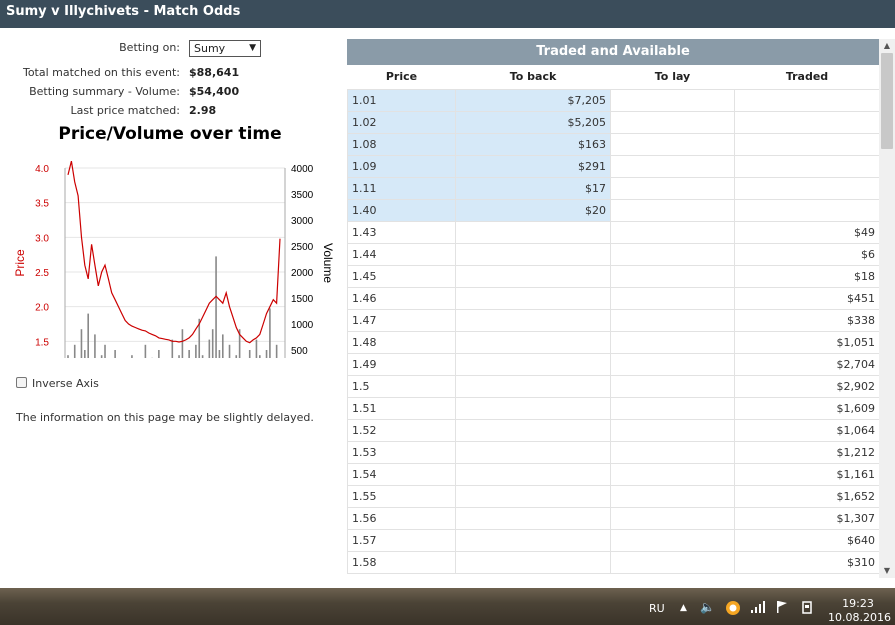  What do you see at coordinates (101, 72) in the screenshot?
I see `total-matched-label: Total matched on this event:` at bounding box center [101, 72].